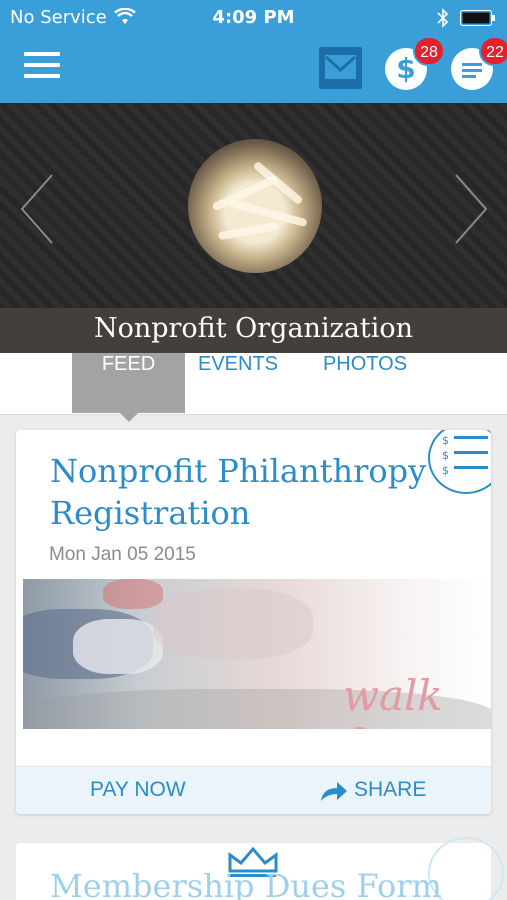 Image resolution: width=507 pixels, height=900 pixels. I want to click on chevron-right-icon, so click(470, 209).